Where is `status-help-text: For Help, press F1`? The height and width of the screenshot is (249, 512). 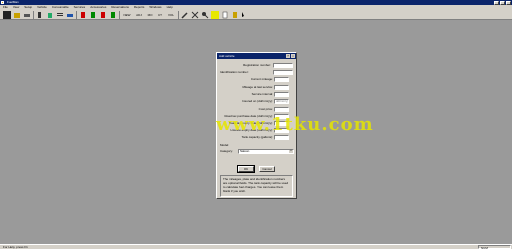 status-help-text: For Help, press F1 is located at coordinates (15, 247).